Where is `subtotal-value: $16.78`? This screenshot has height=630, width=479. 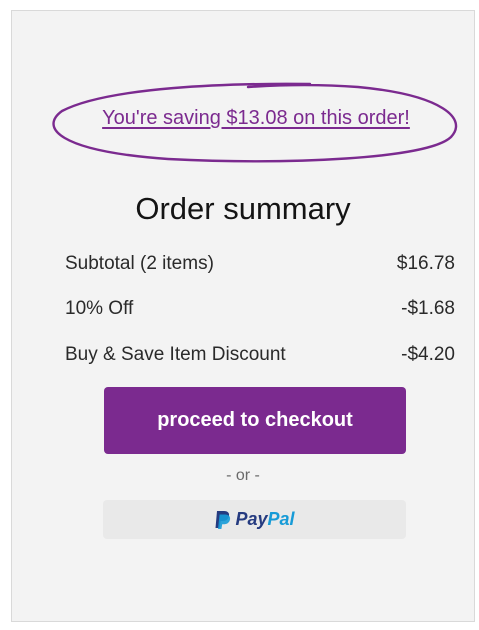 subtotal-value: $16.78 is located at coordinates (425, 263).